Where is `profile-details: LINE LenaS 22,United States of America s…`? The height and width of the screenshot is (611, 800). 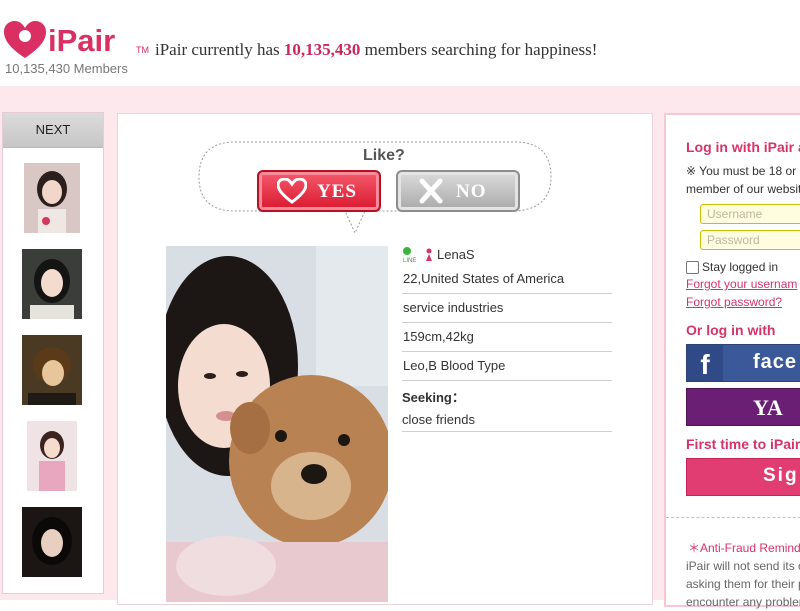
profile-details: LINE LenaS 22,United States of America s… is located at coordinates (507, 338).